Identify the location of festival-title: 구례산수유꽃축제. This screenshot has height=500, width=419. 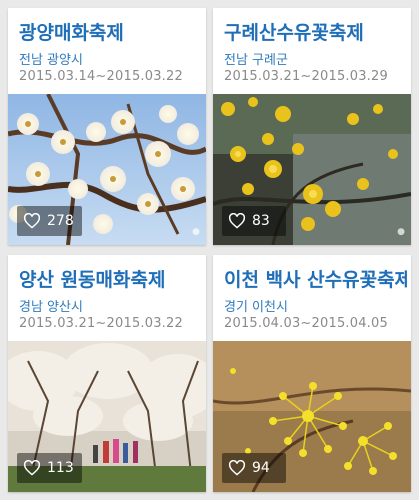
(316, 31).